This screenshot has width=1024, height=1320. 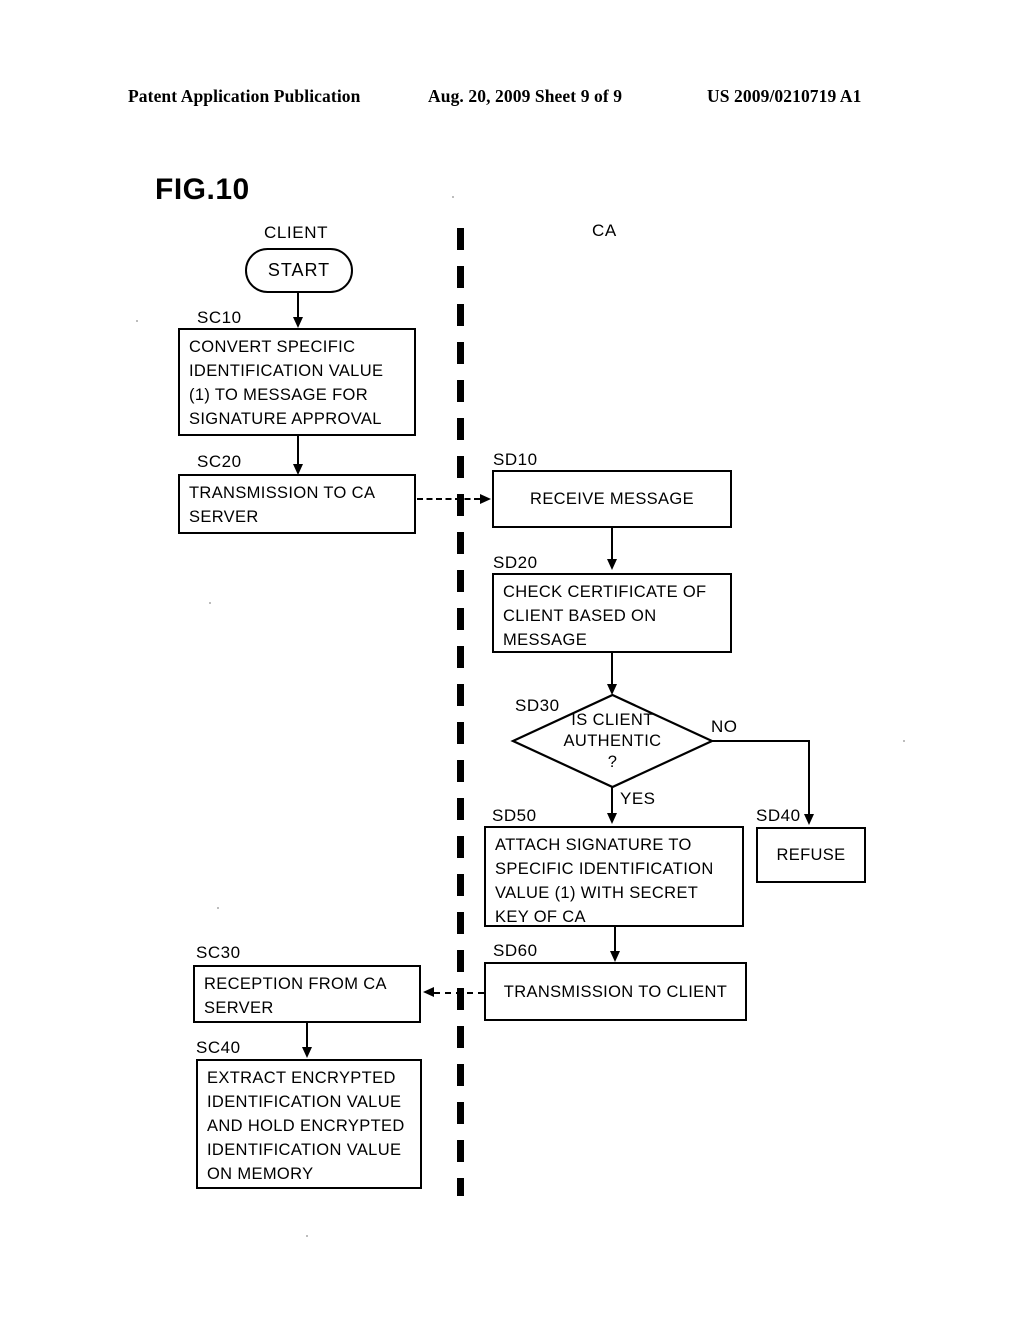 What do you see at coordinates (525, 96) in the screenshot?
I see `publication-header-date: Aug. 20, 2009 Sheet 9 of 9` at bounding box center [525, 96].